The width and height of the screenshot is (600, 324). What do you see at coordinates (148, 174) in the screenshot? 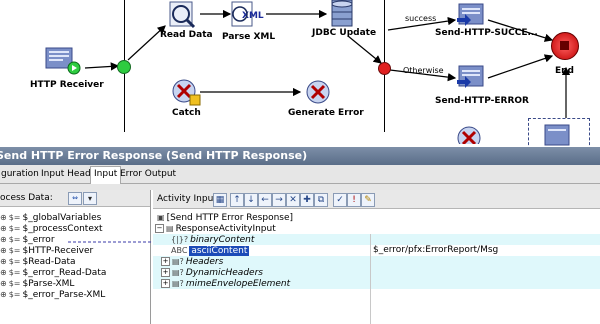
I see `tab-error-output: Error Output` at bounding box center [148, 174].